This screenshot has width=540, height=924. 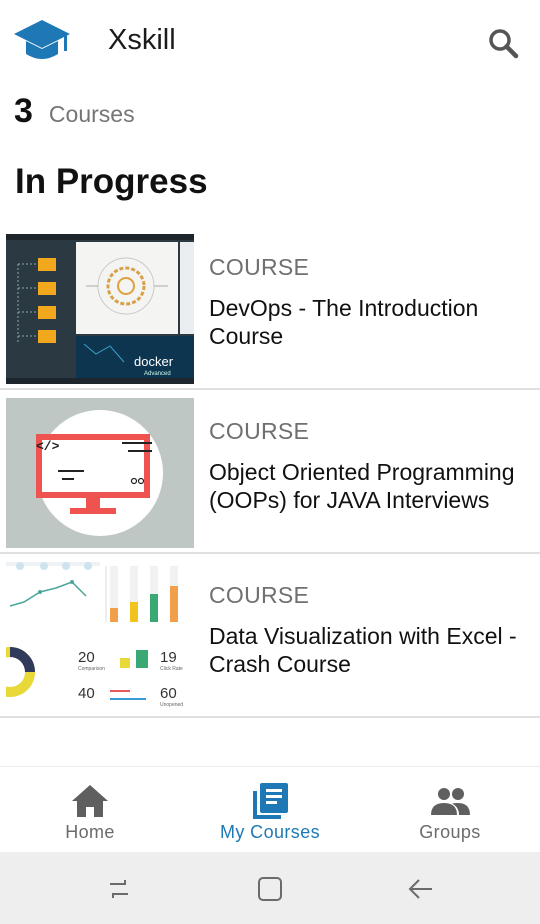 I want to click on course-thumbnail-oops-java: </>, so click(x=100, y=473).